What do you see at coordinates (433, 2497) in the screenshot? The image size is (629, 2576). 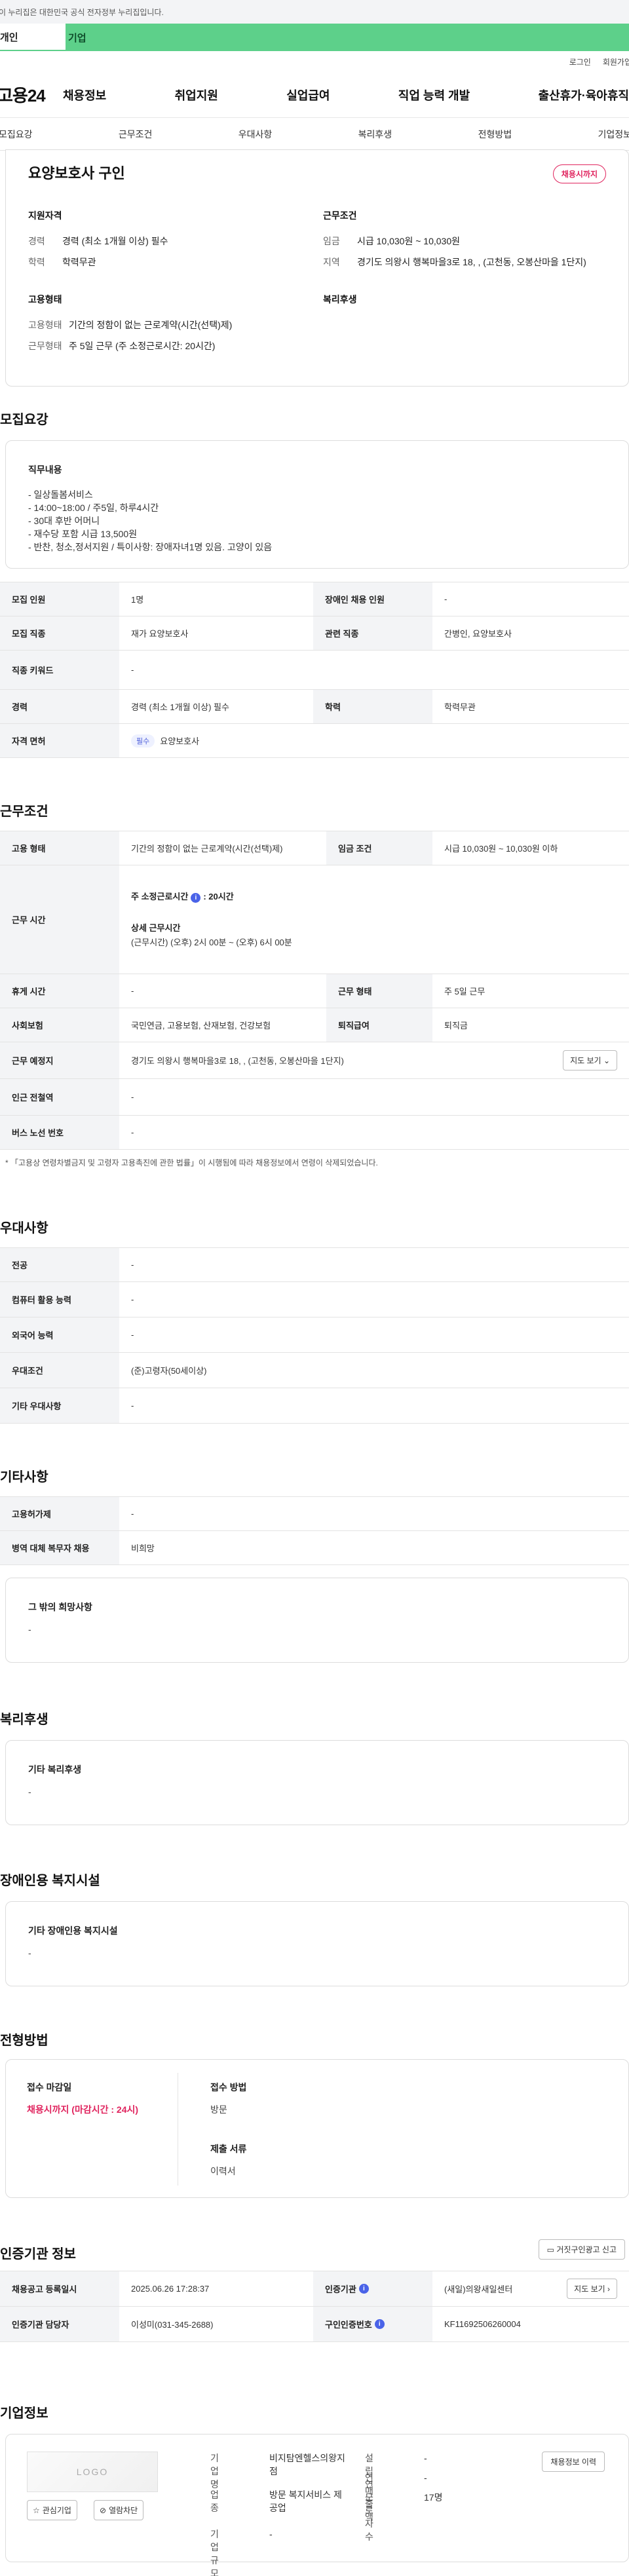 I see `company-value: 17명` at bounding box center [433, 2497].